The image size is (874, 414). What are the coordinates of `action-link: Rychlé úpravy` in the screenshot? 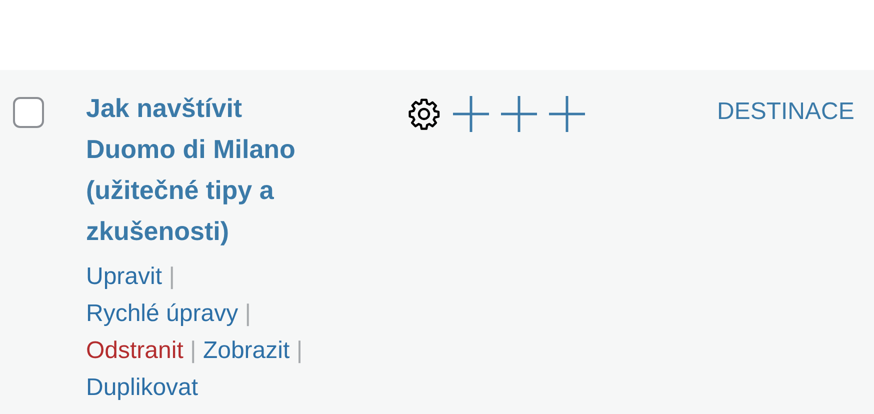 It's located at (162, 313).